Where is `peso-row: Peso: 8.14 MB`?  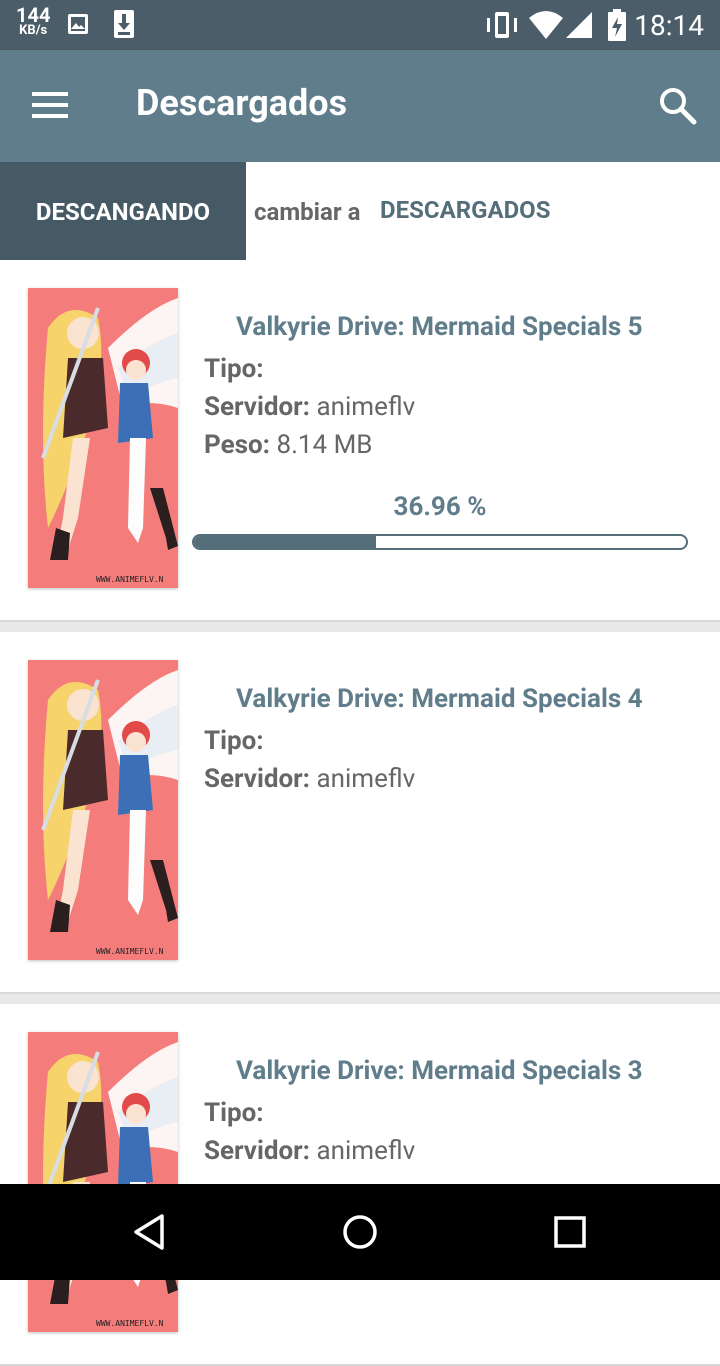
peso-row: Peso: 8.14 MB is located at coordinates (288, 445).